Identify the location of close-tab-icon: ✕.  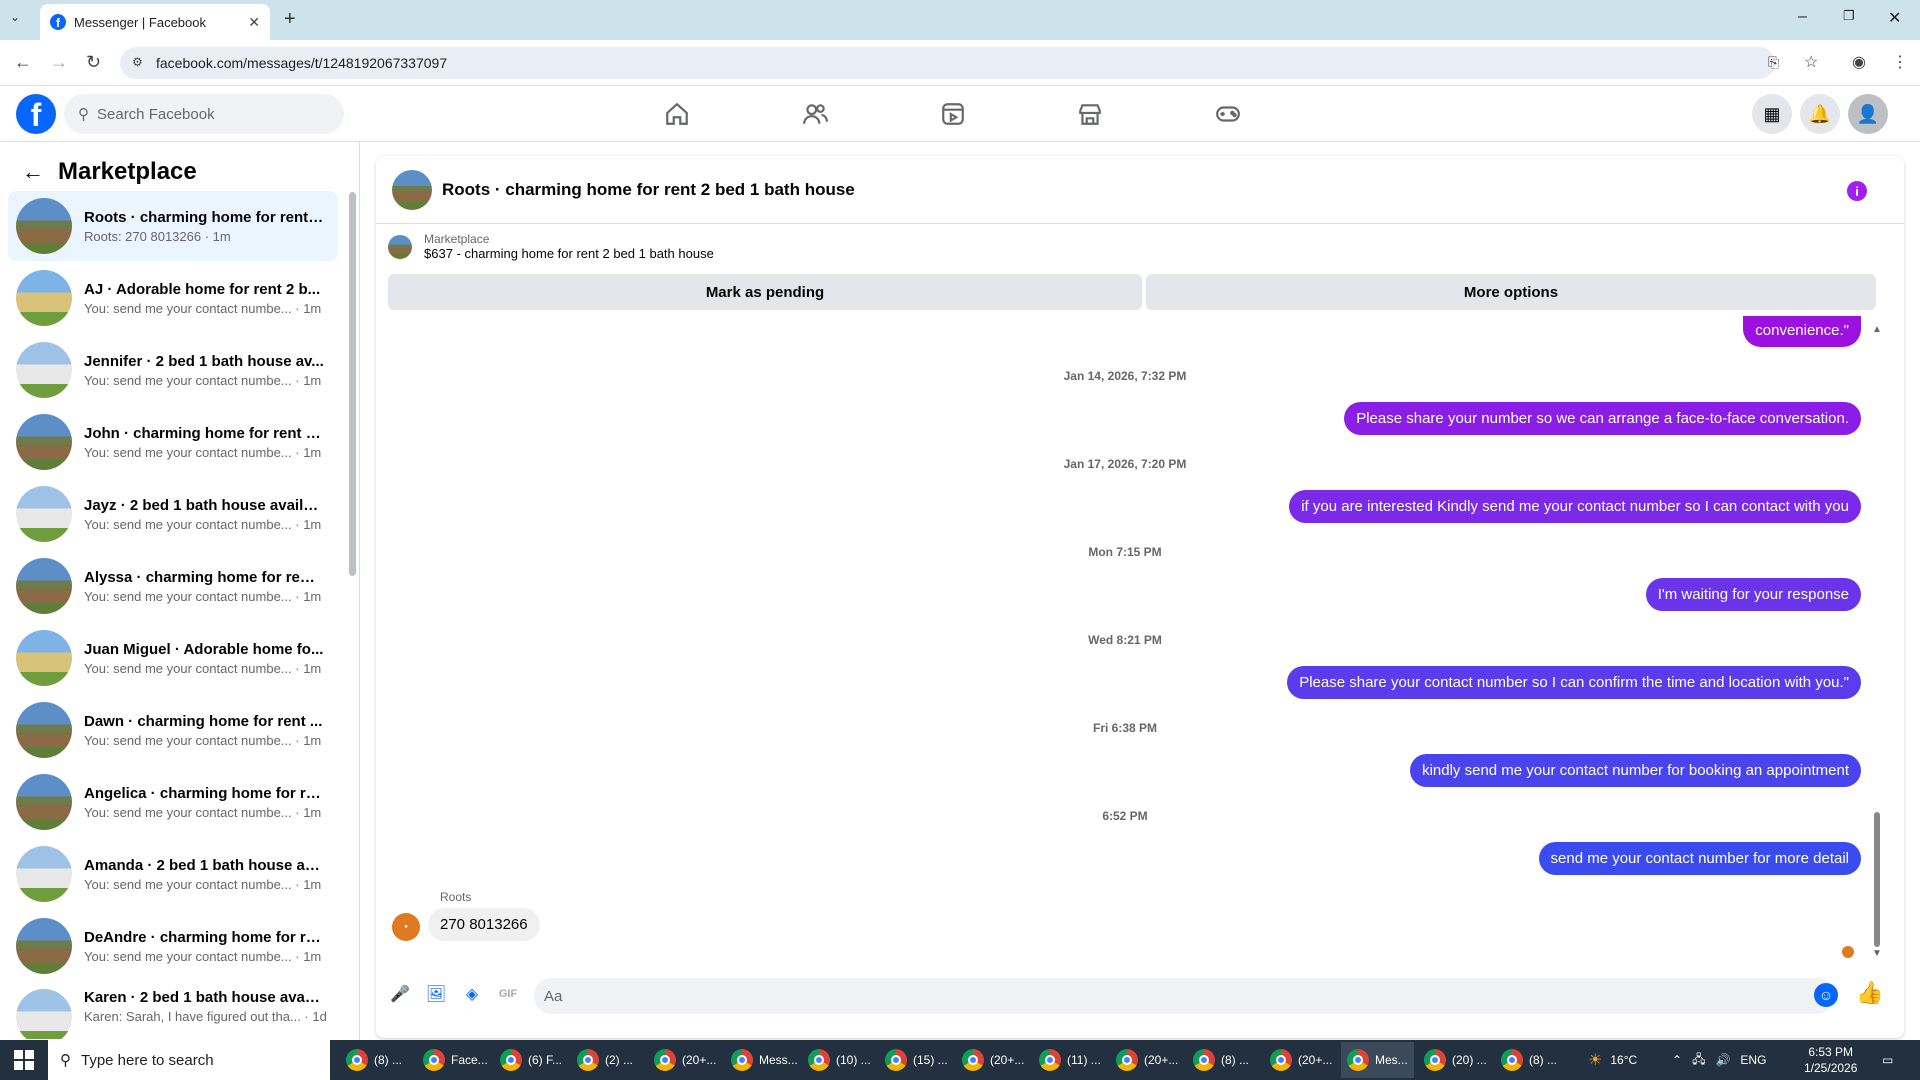
(254, 22).